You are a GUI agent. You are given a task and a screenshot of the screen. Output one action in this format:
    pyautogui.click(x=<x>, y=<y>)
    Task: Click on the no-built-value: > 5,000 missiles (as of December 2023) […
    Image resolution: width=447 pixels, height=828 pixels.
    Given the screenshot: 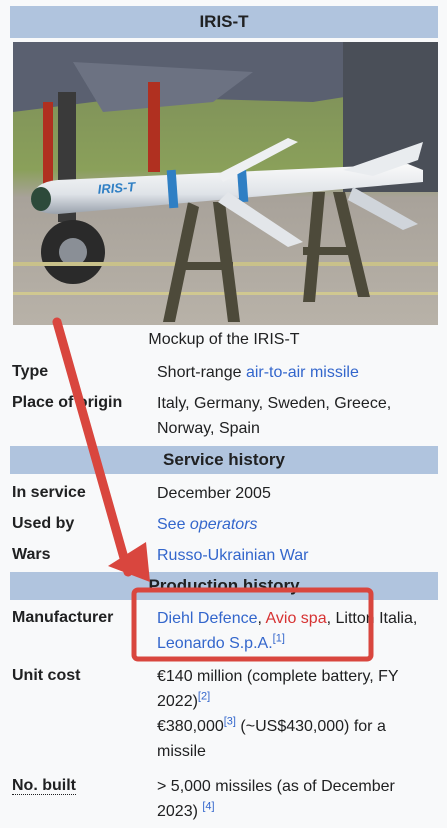 What is the action you would take?
    pyautogui.click(x=294, y=799)
    